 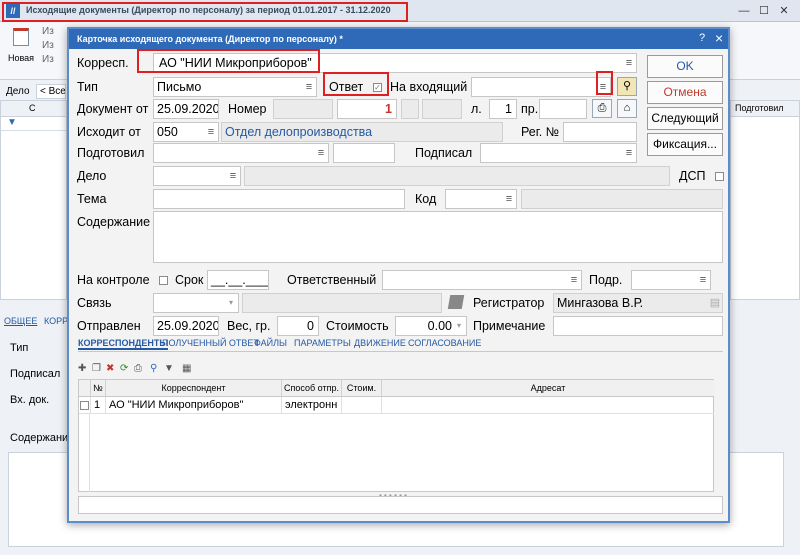 I want to click on stamp-icon: ⎙, so click(x=602, y=108).